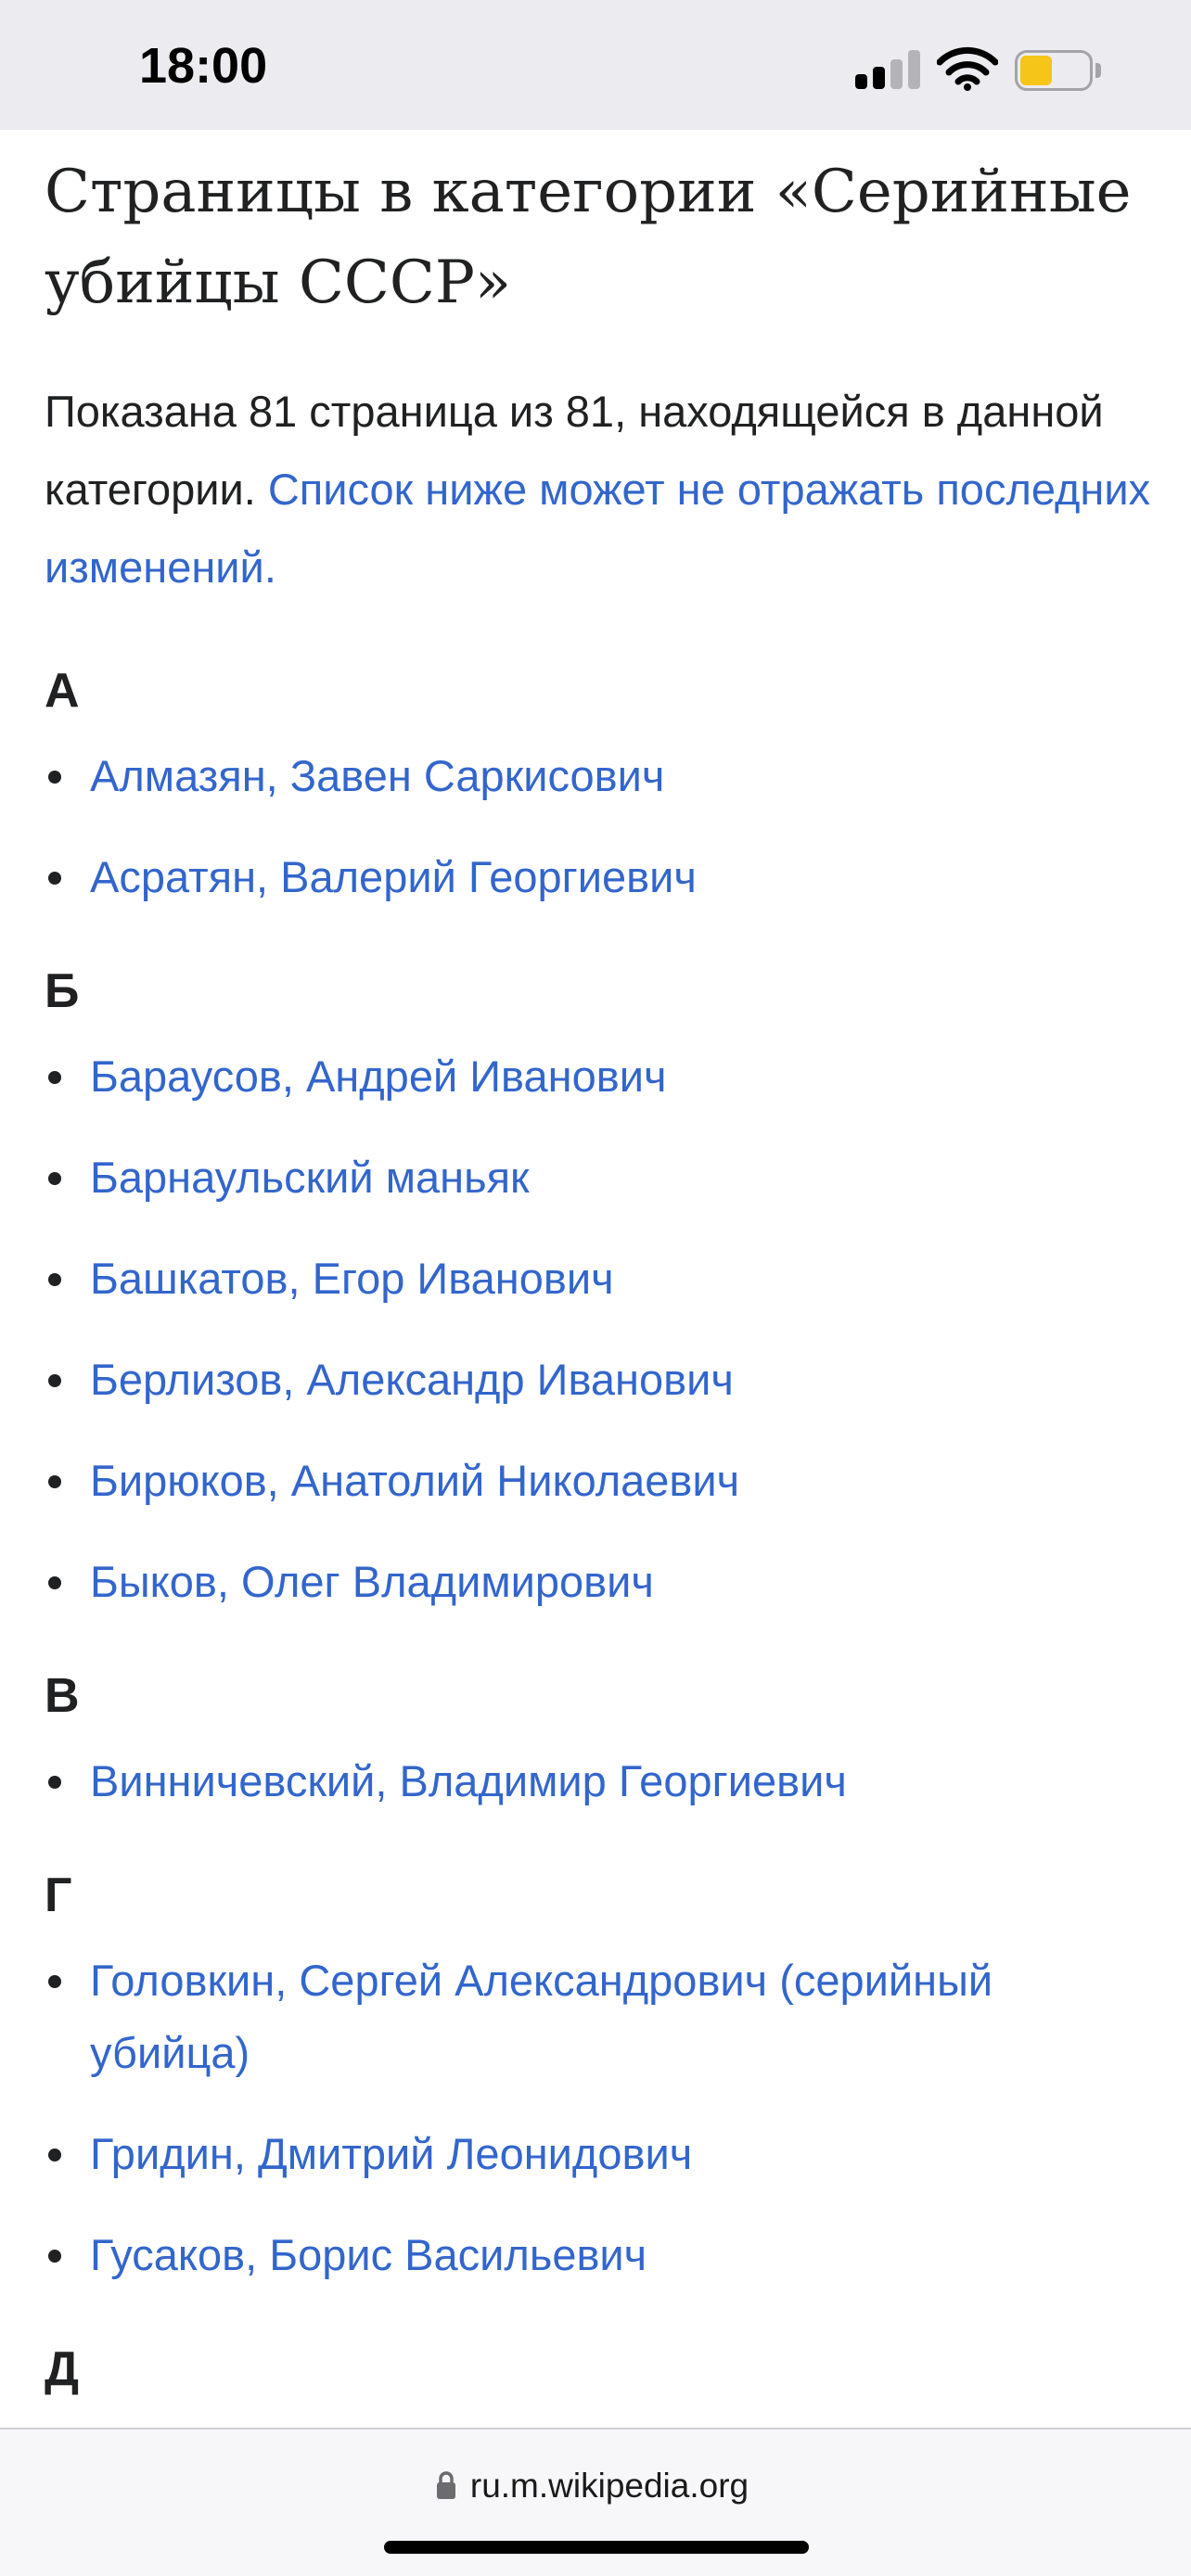  Describe the element at coordinates (203, 66) in the screenshot. I see `status-time: 18:00` at that location.